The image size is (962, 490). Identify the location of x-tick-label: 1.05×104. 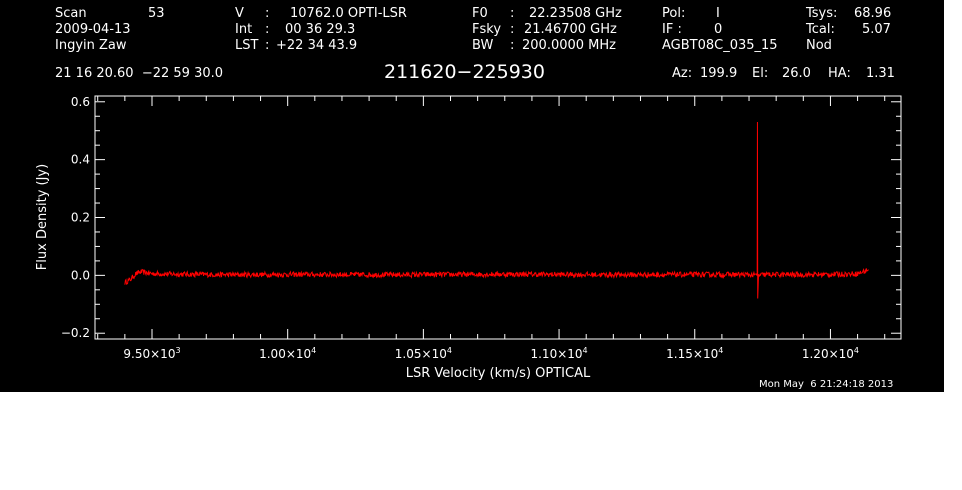
(423, 353).